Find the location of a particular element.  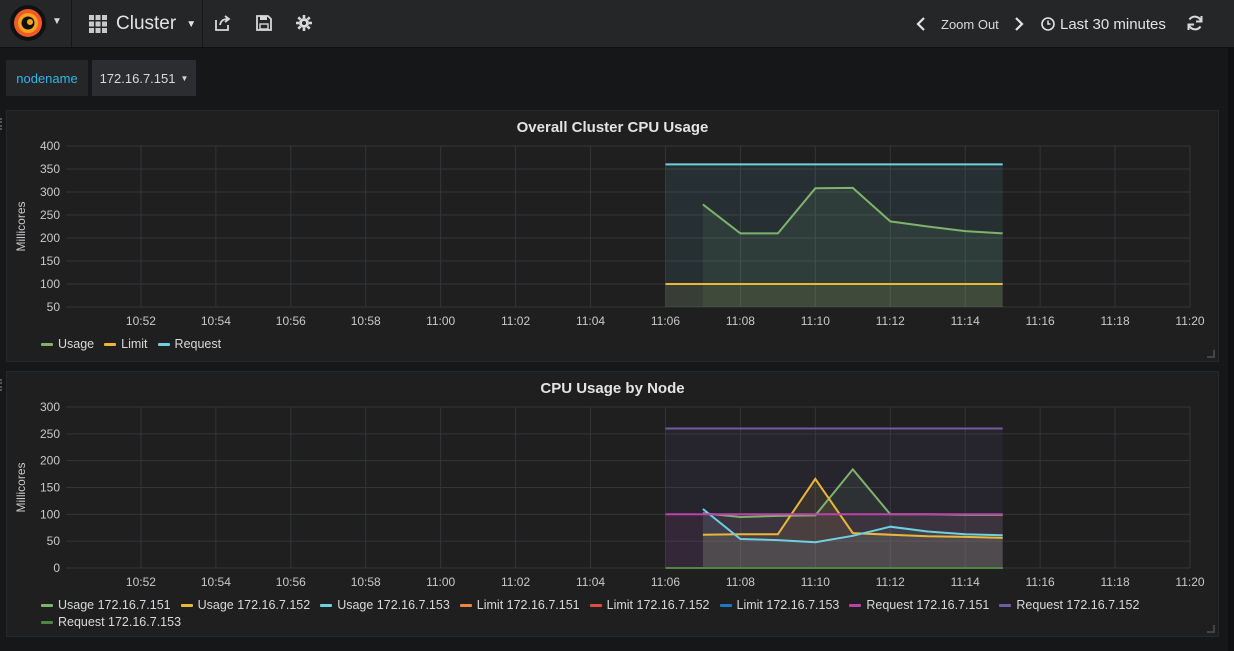

legend-item: Limit is located at coordinates (126, 344).